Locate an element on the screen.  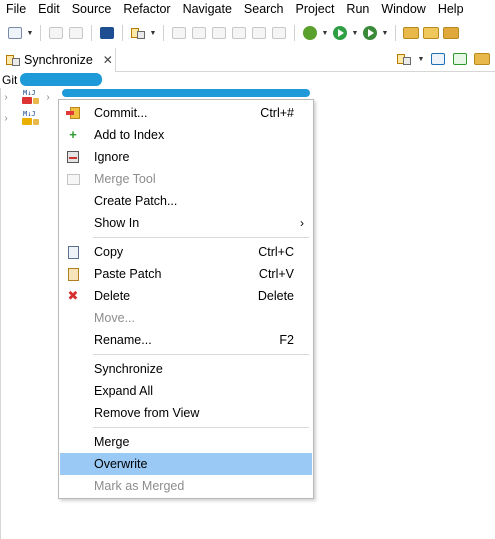
conflict-file-icon: M↓J is located at coordinates (31, 97).